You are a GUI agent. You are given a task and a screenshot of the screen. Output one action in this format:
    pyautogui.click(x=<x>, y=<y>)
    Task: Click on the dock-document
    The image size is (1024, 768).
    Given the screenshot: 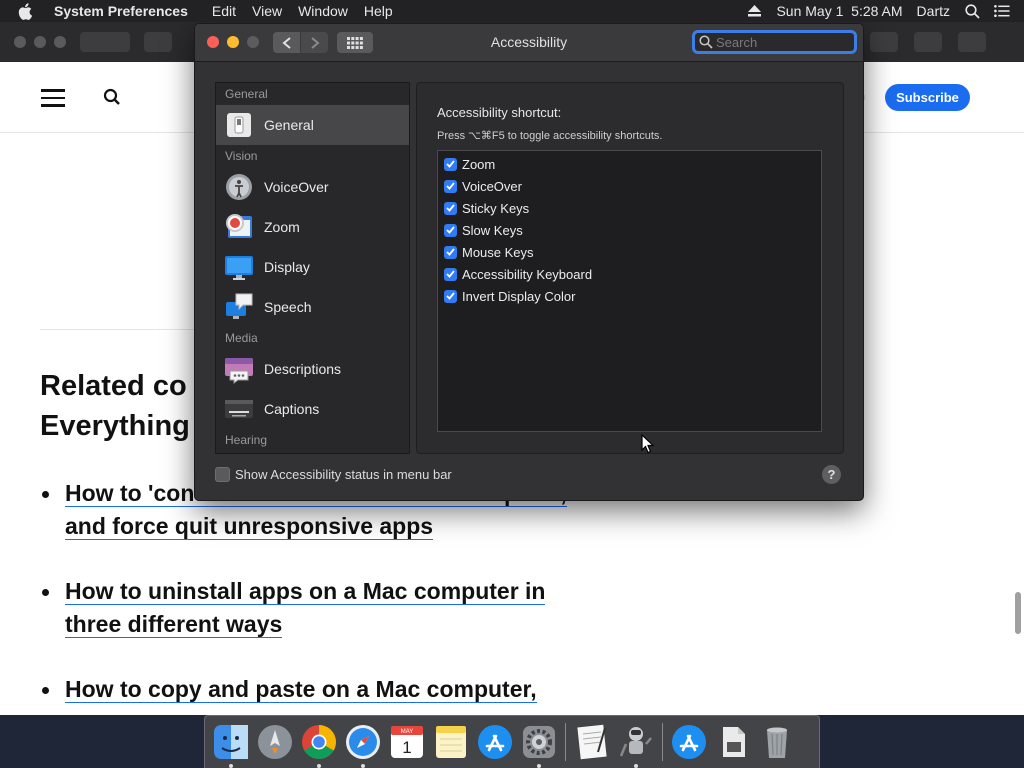 What is the action you would take?
    pyautogui.click(x=733, y=742)
    